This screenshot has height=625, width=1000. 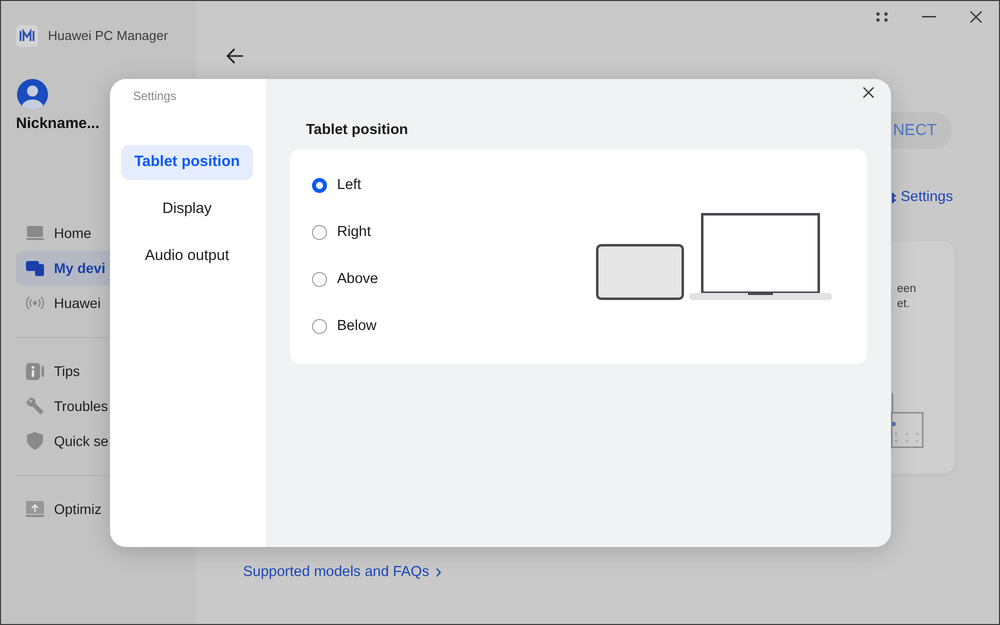 What do you see at coordinates (63, 509) in the screenshot?
I see `sidebar-item: Optimiz` at bounding box center [63, 509].